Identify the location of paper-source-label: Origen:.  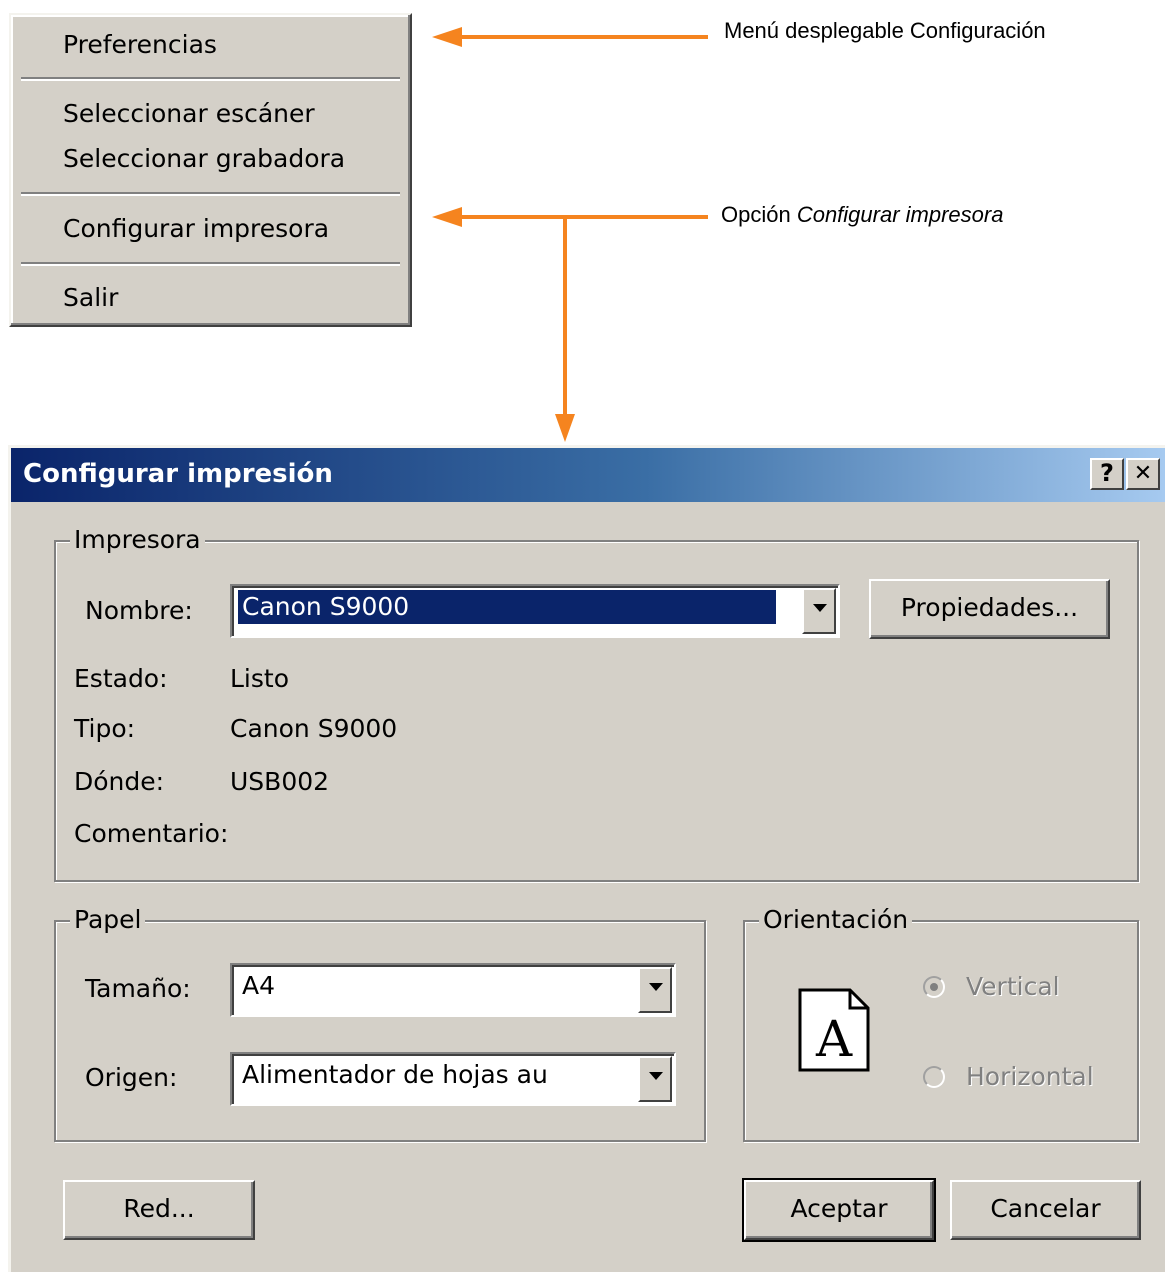
(131, 1077).